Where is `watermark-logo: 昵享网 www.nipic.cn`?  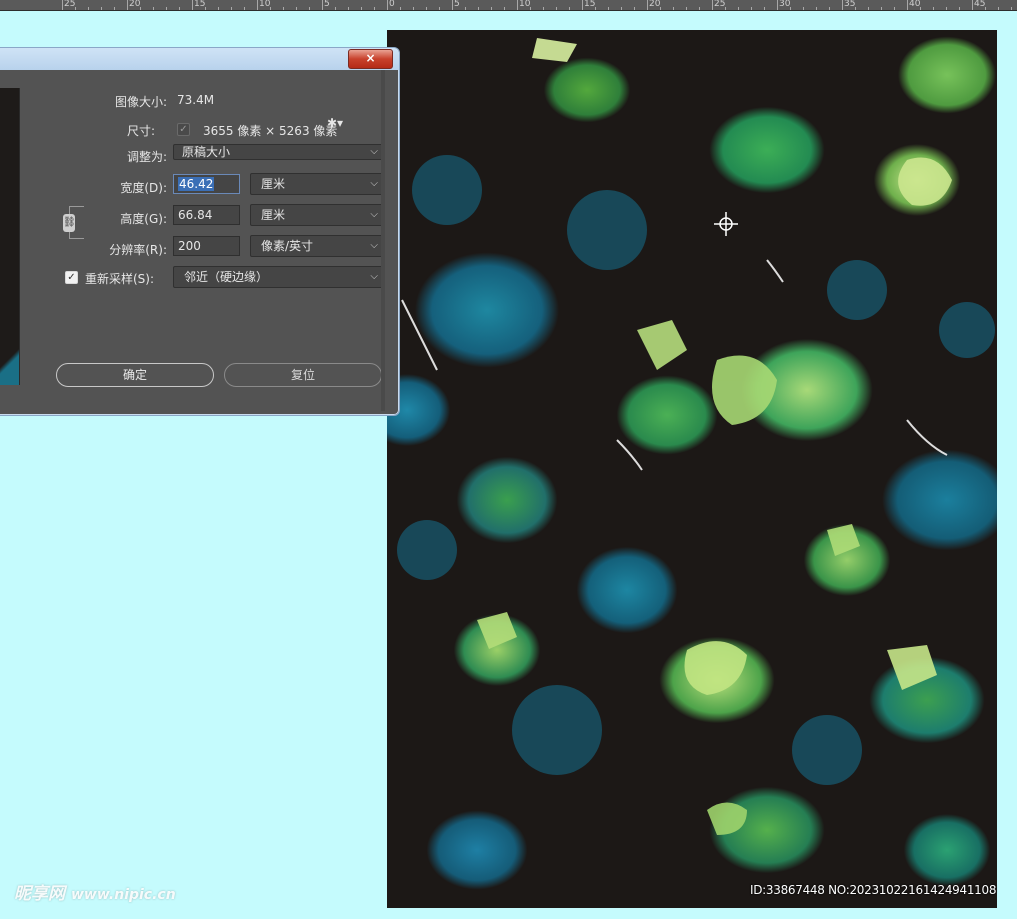 watermark-logo: 昵享网 www.nipic.cn is located at coordinates (95, 894).